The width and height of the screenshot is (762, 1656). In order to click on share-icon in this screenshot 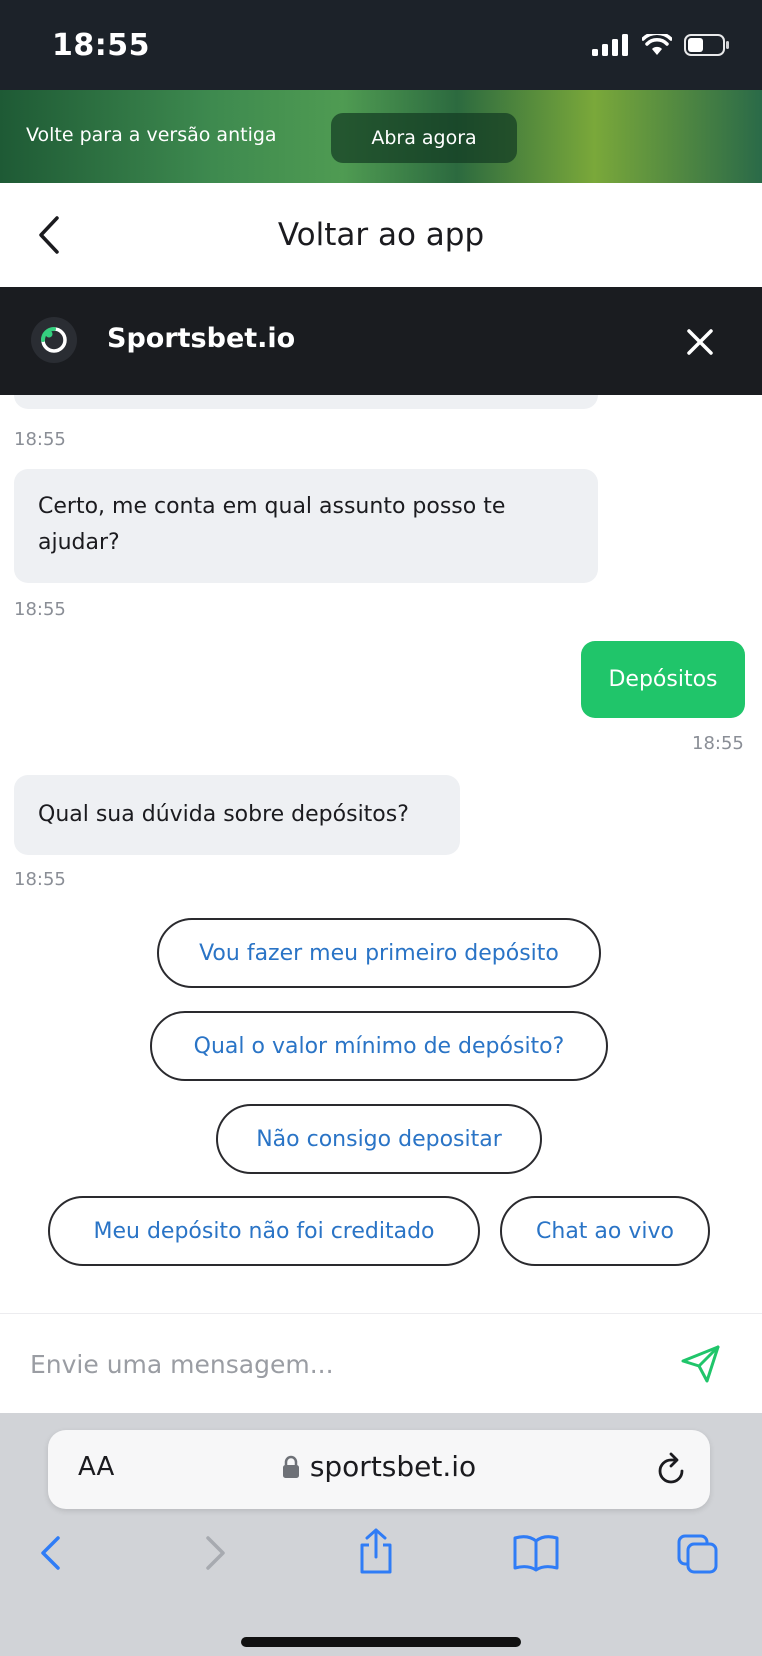, I will do `click(376, 1551)`.